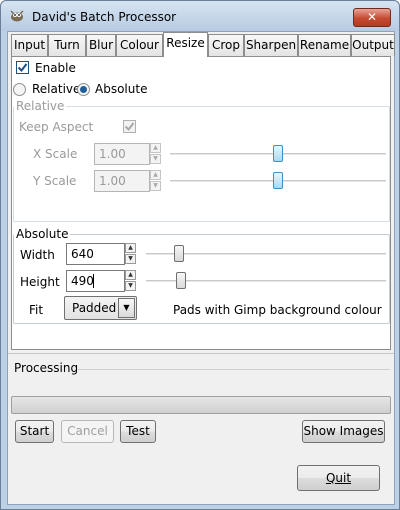 The height and width of the screenshot is (510, 400). Describe the element at coordinates (112, 154) in the screenshot. I see `x-scale-value: 1.00` at that location.